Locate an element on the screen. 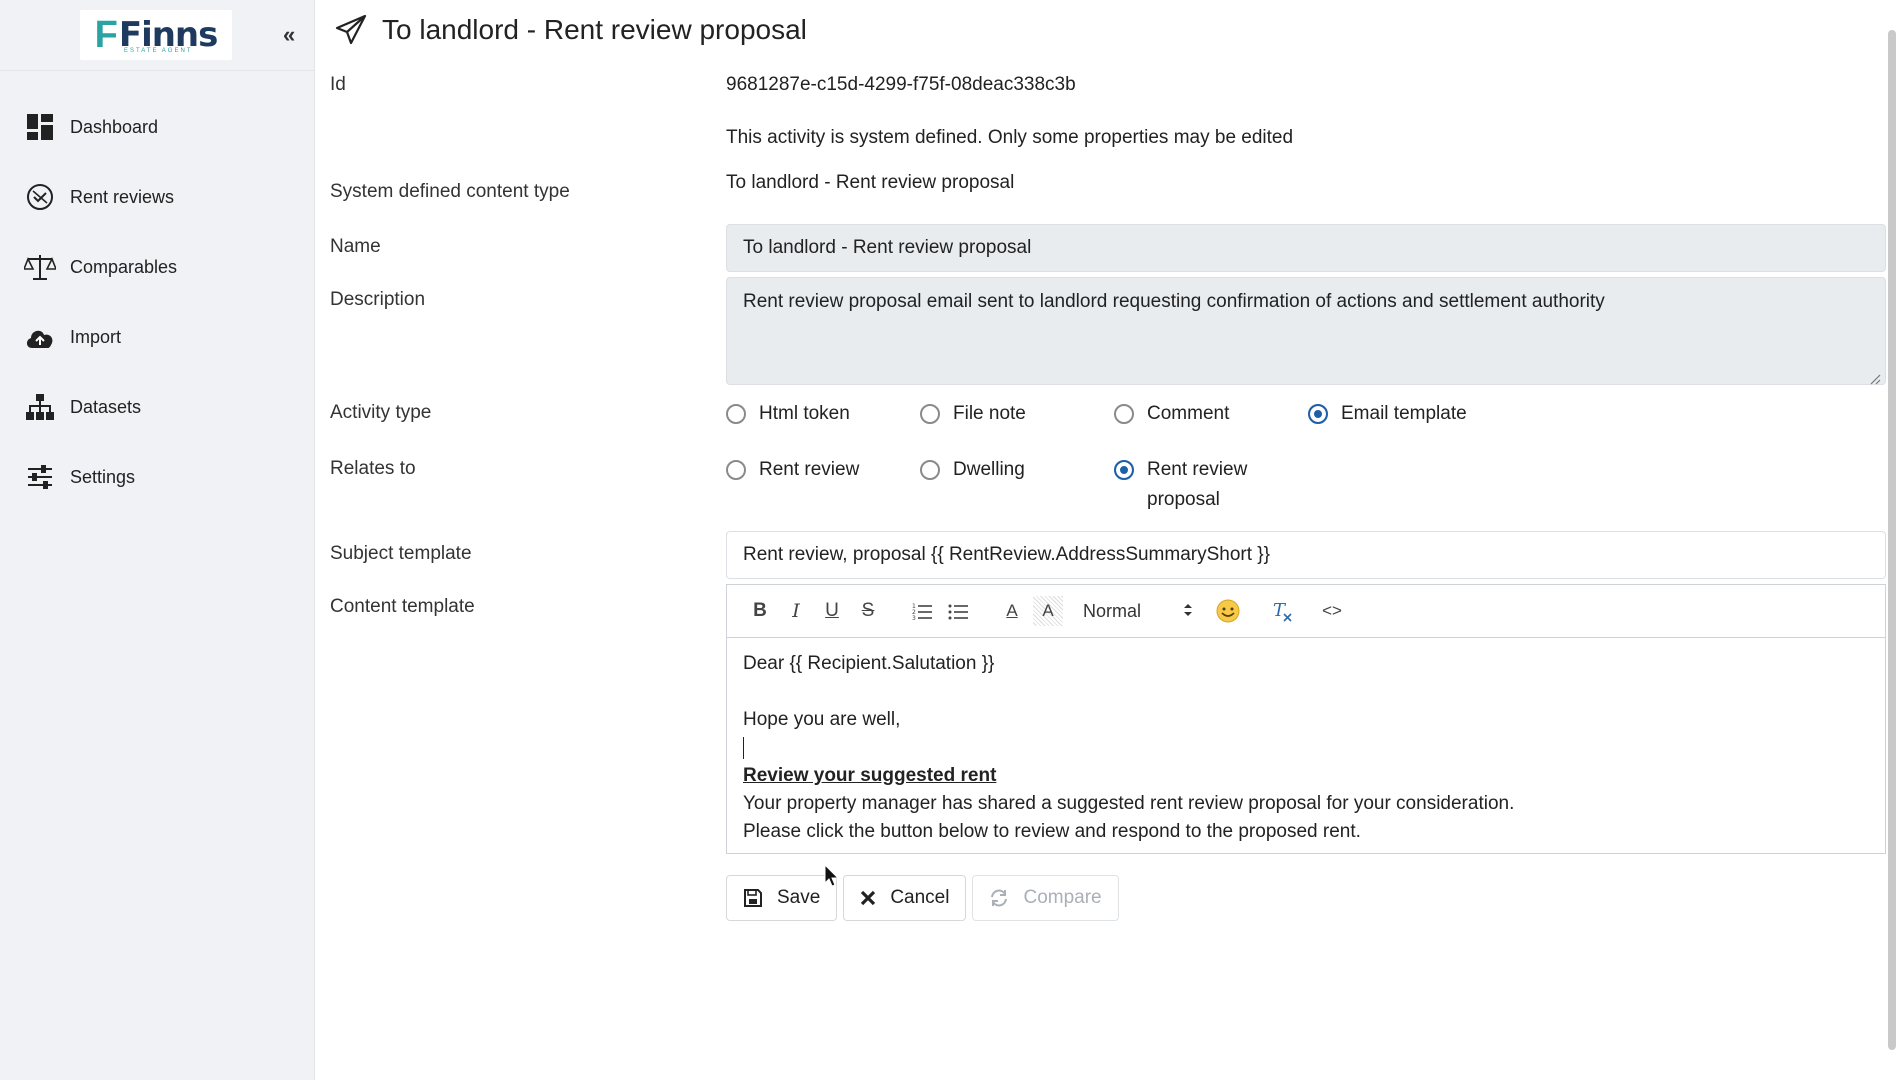 Image resolution: width=1898 pixels, height=1080 pixels. form-actions: Save Cancel Compare is located at coordinates (925, 898).